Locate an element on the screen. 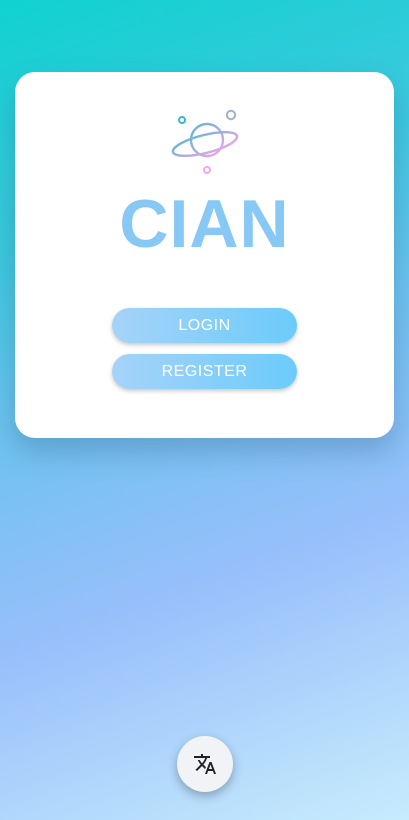 Image resolution: width=409 pixels, height=820 pixels. logo is located at coordinates (204, 141).